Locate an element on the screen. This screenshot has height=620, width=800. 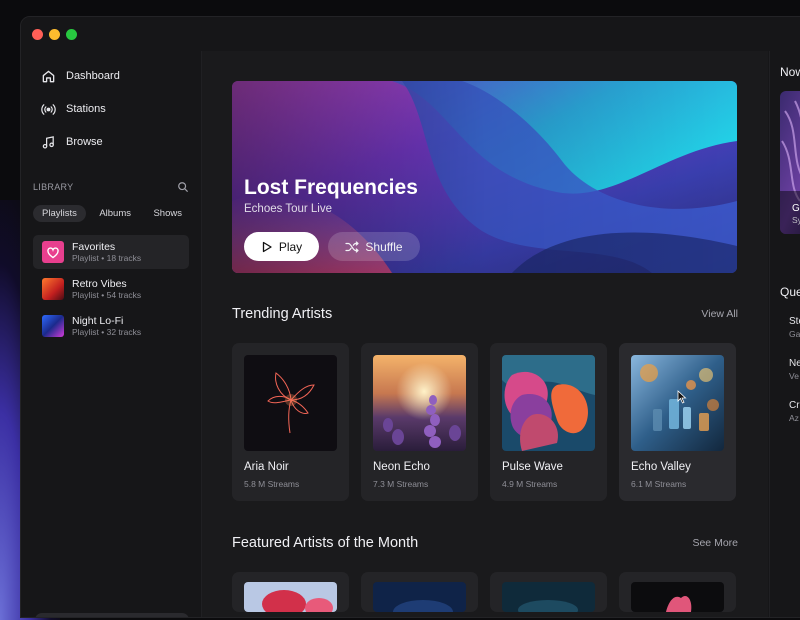
now-playing-card: G Sy is located at coordinates (790, 162).